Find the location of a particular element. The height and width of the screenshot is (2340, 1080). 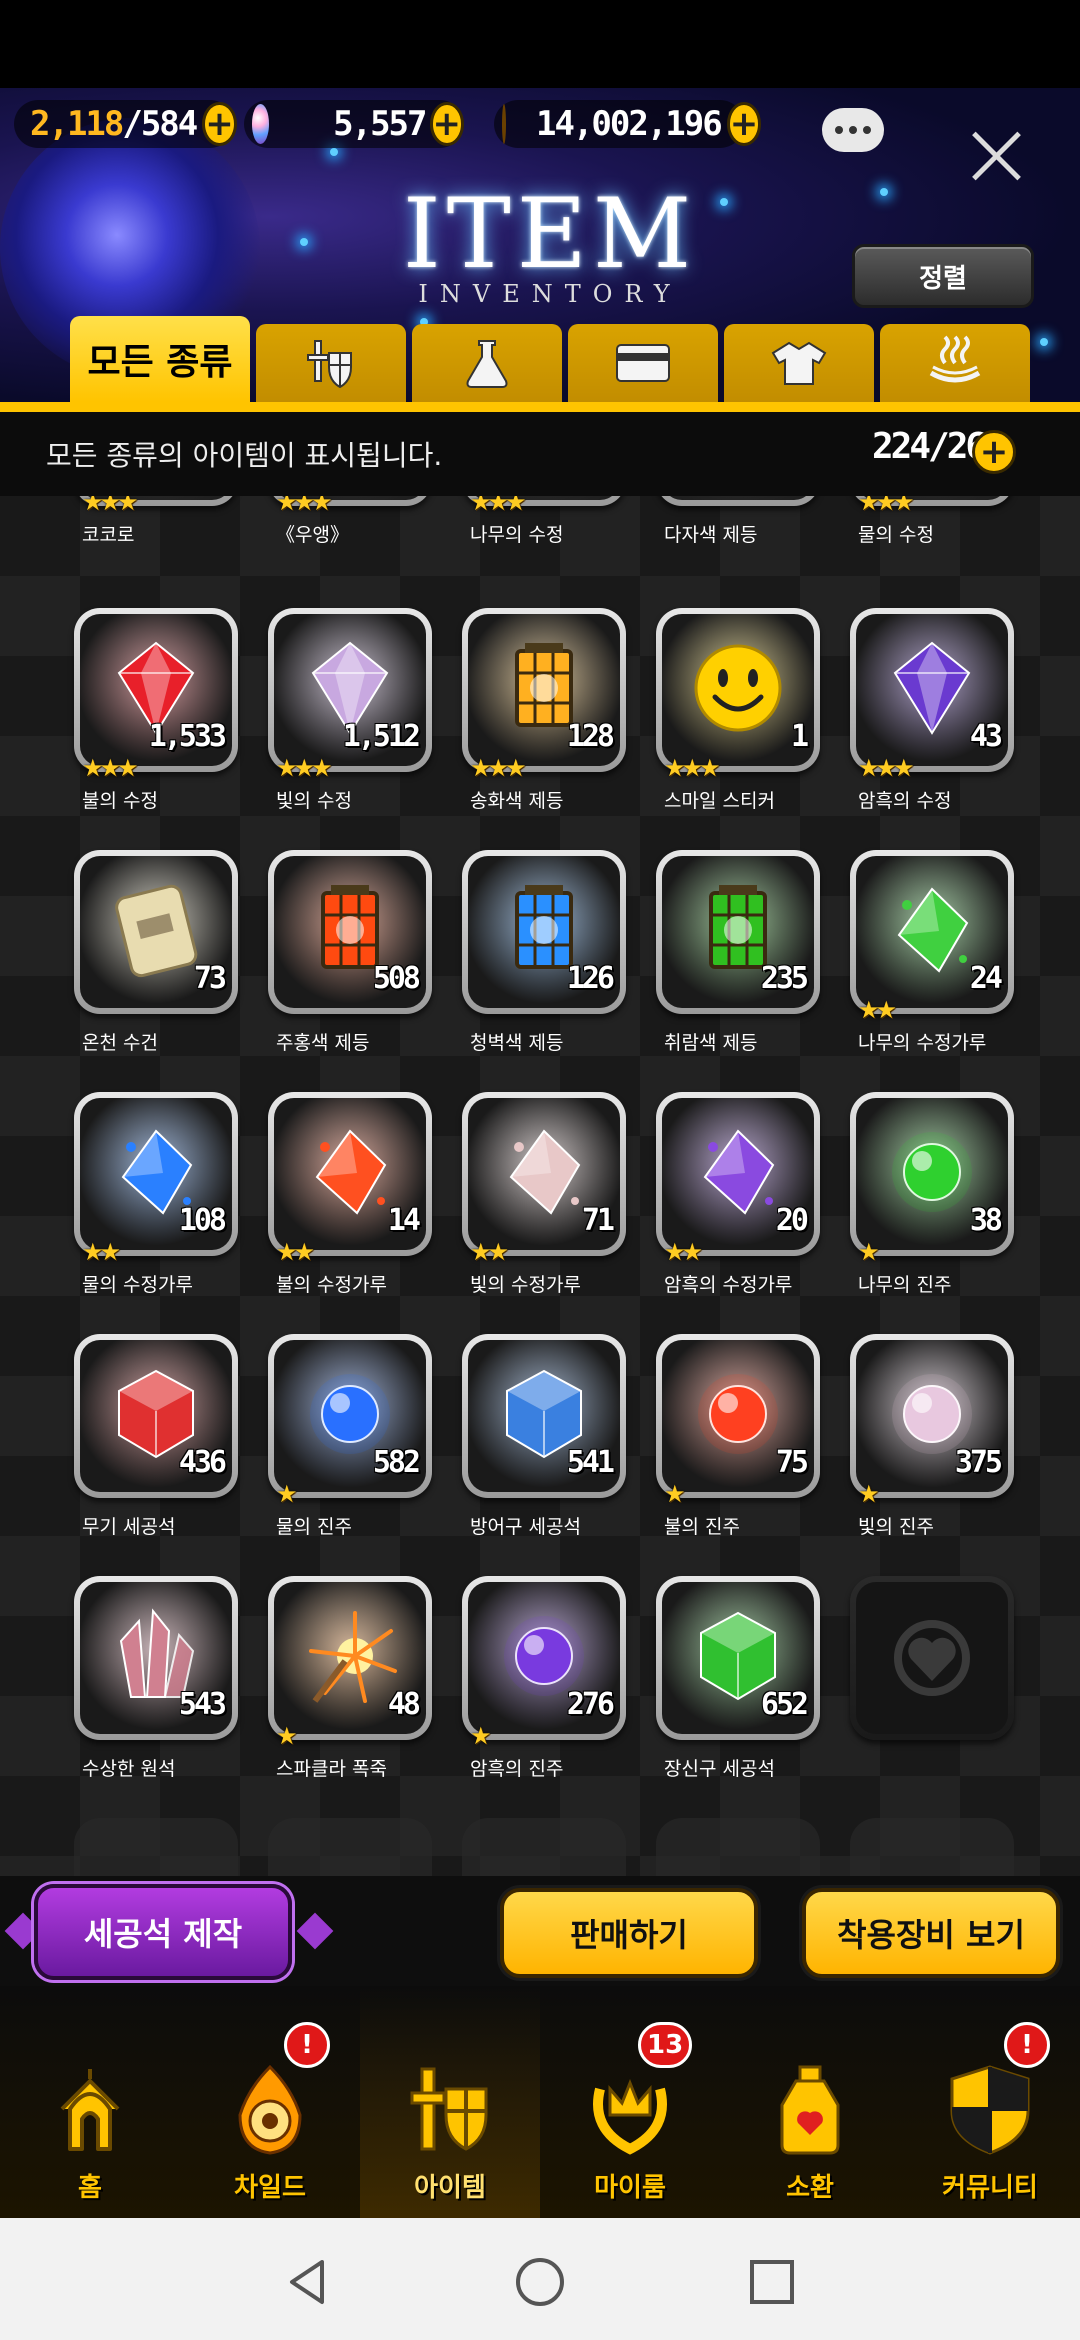

inventory-item: 24 ★★ 나무의 수정가루 is located at coordinates (947, 965).